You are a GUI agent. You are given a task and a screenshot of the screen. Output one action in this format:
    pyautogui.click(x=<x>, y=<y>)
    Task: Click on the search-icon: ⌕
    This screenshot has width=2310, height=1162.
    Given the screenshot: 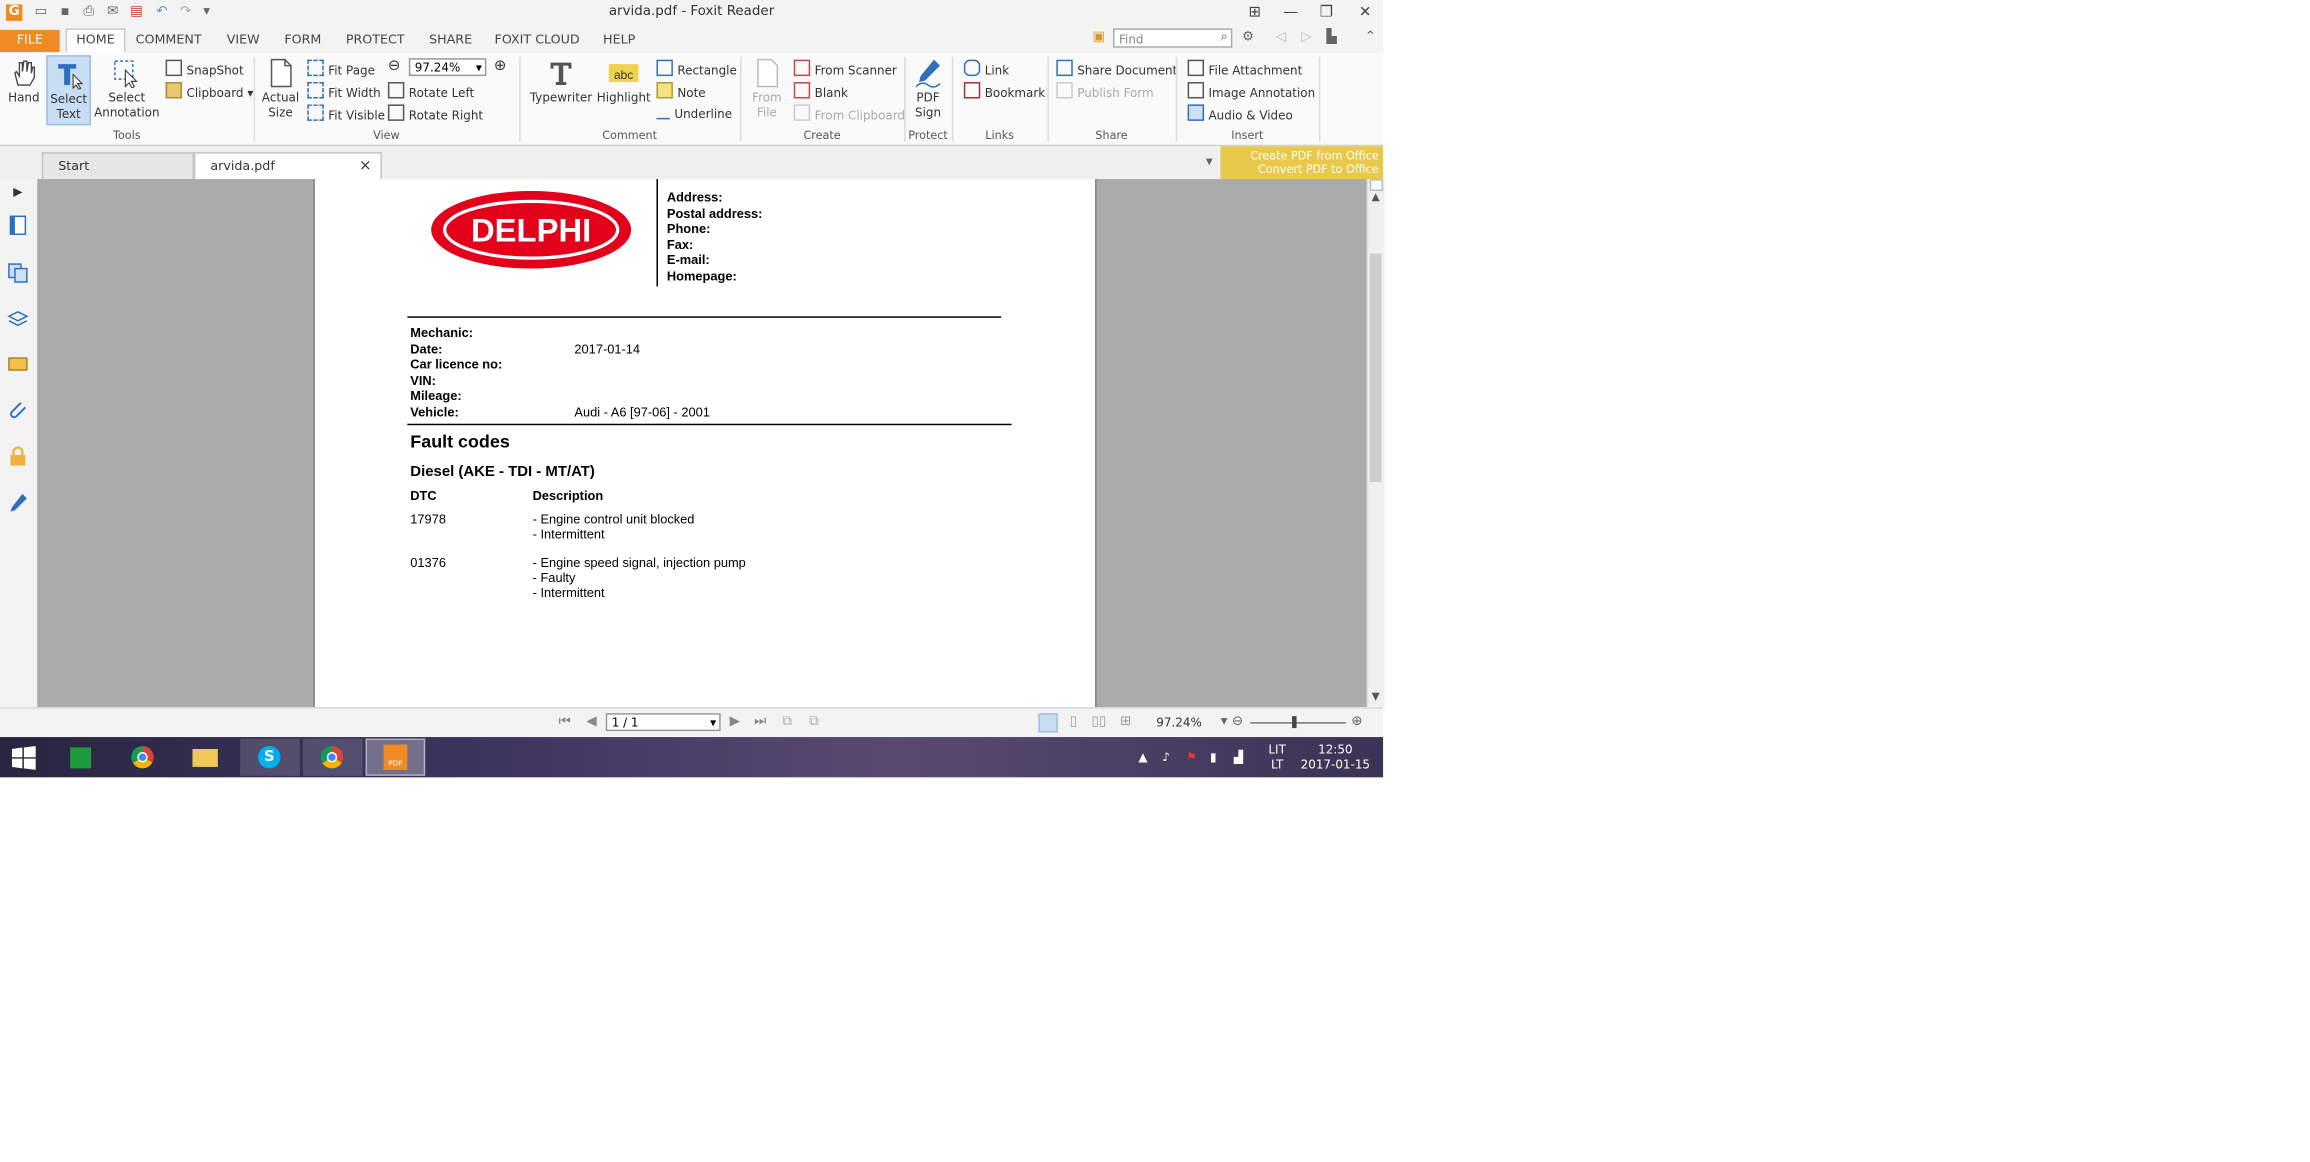 What is the action you would take?
    pyautogui.click(x=1224, y=38)
    